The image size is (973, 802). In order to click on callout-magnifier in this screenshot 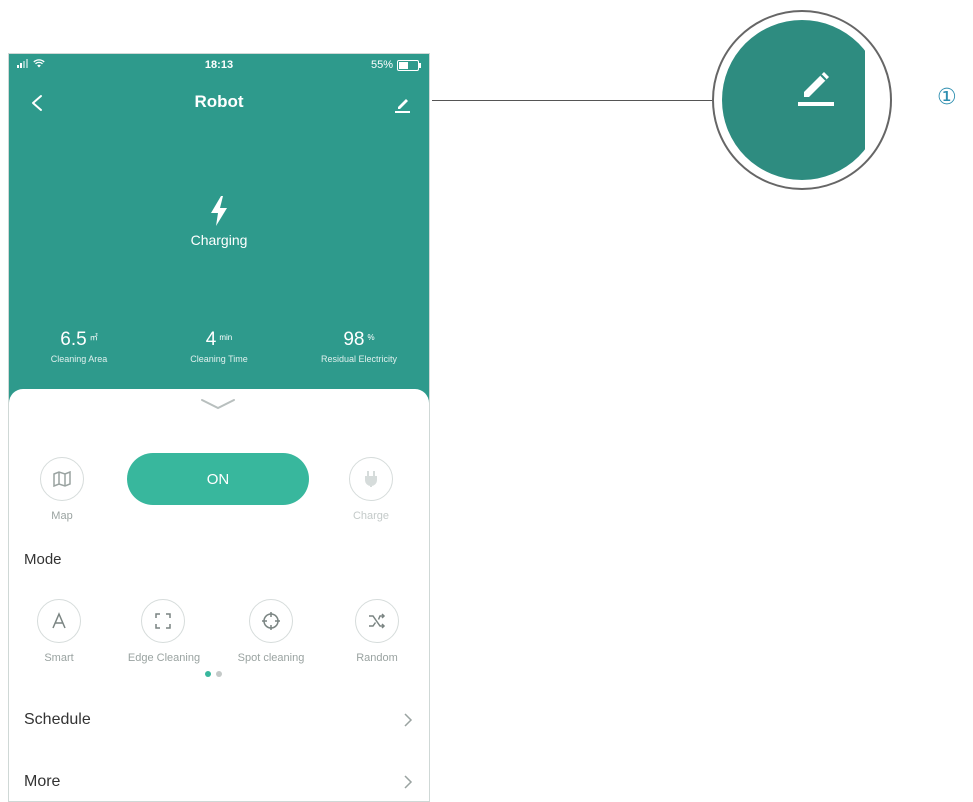, I will do `click(802, 100)`.